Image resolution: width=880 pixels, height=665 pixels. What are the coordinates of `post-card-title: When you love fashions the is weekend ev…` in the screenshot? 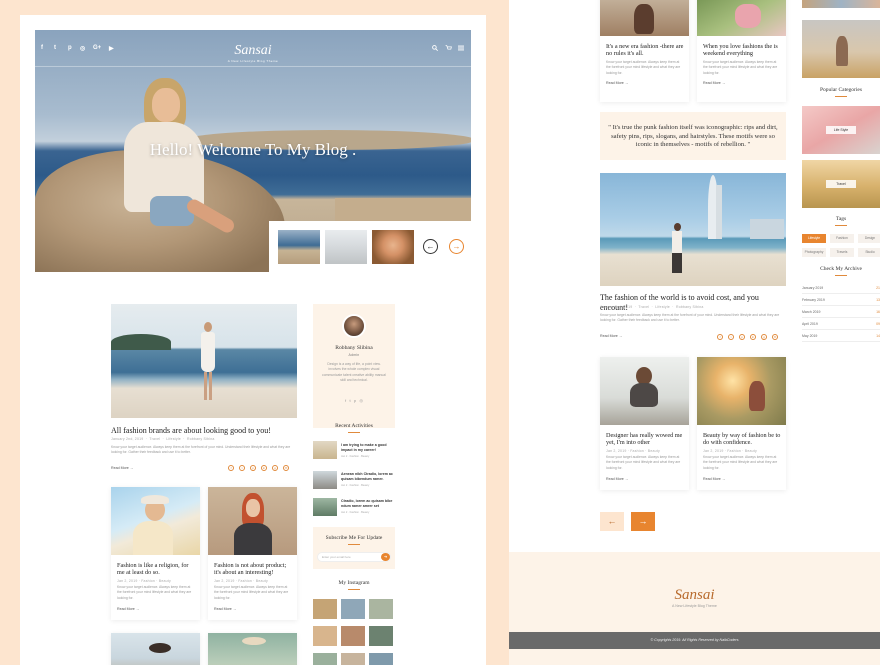 It's located at (743, 50).